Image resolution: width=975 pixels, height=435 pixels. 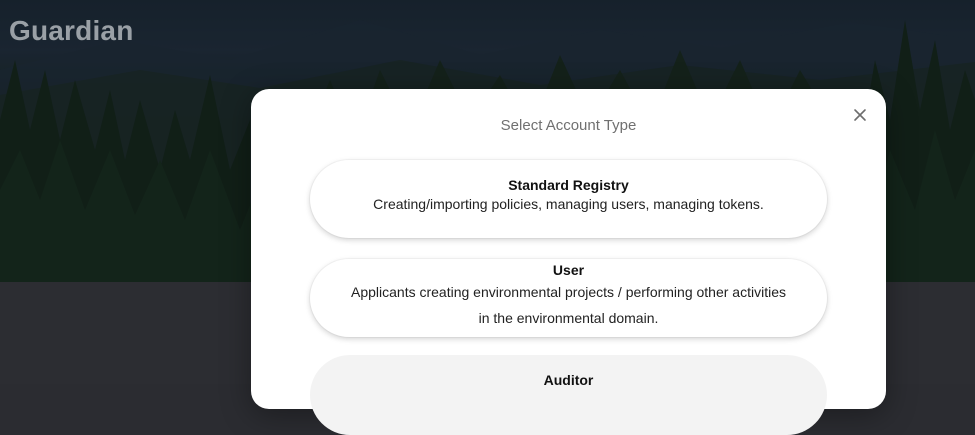 I want to click on option-name: User, so click(x=568, y=270).